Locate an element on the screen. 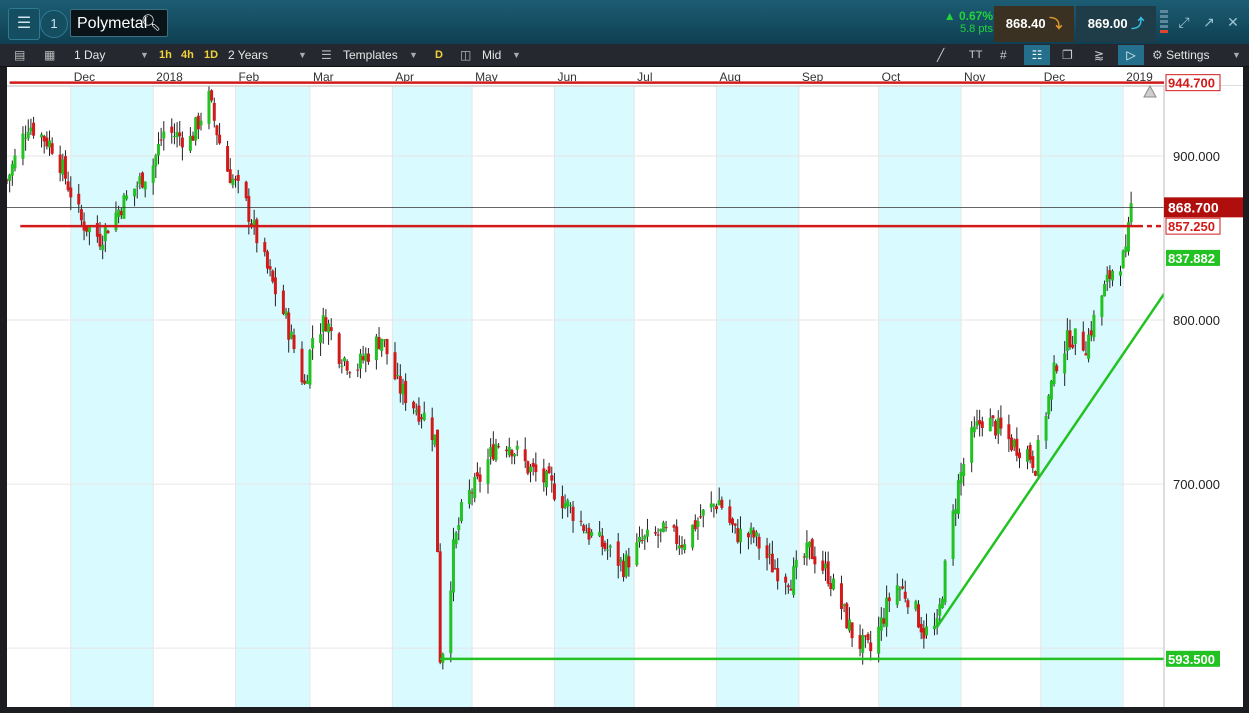 The height and width of the screenshot is (713, 1249). settings-button: ⚙ Settings is located at coordinates (1180, 55).